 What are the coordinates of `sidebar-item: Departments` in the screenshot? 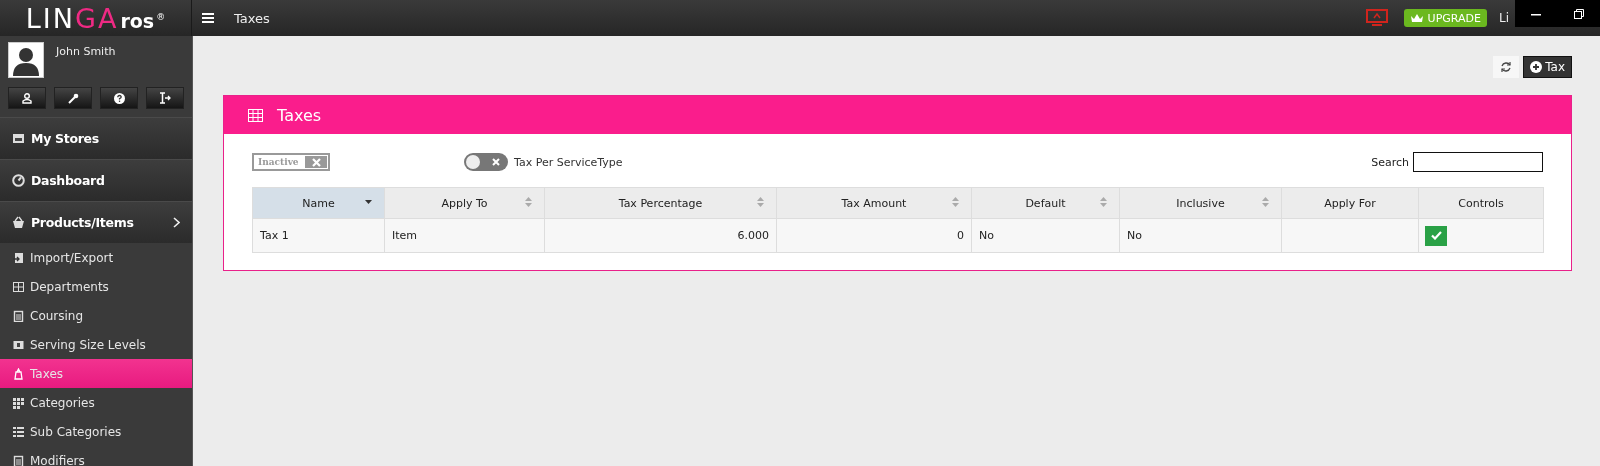 It's located at (96, 286).